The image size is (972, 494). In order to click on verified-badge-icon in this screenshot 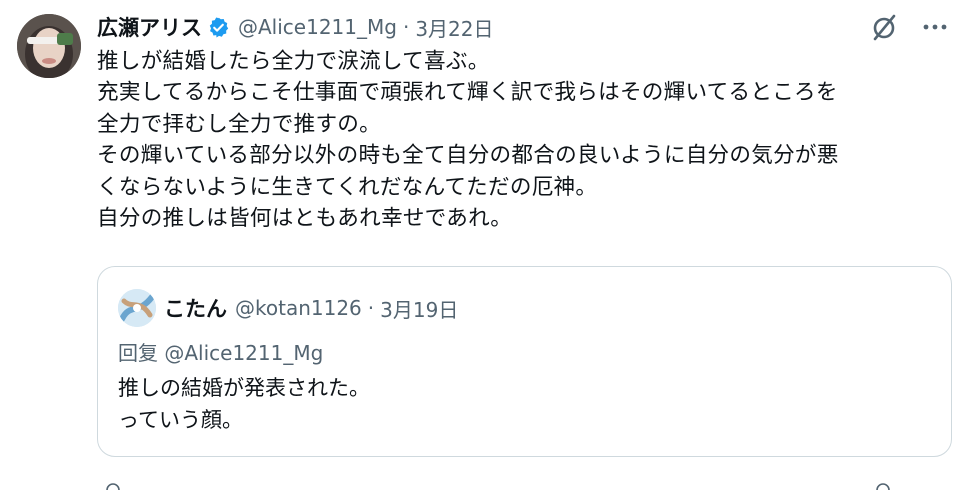, I will do `click(218, 27)`.